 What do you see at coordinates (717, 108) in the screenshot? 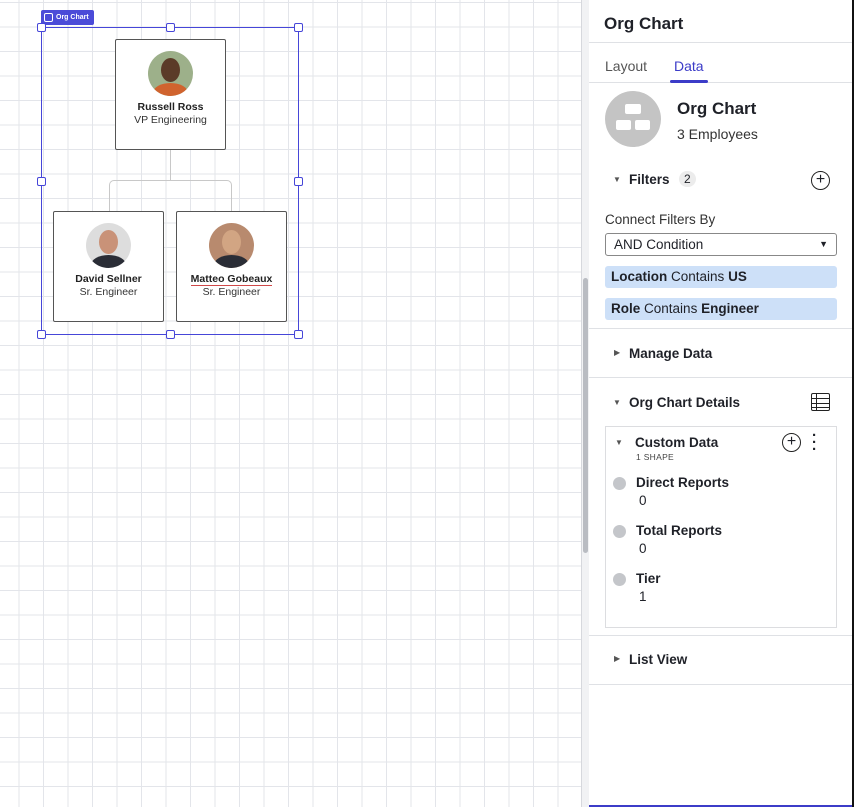
I see `summary-title: Org Chart` at bounding box center [717, 108].